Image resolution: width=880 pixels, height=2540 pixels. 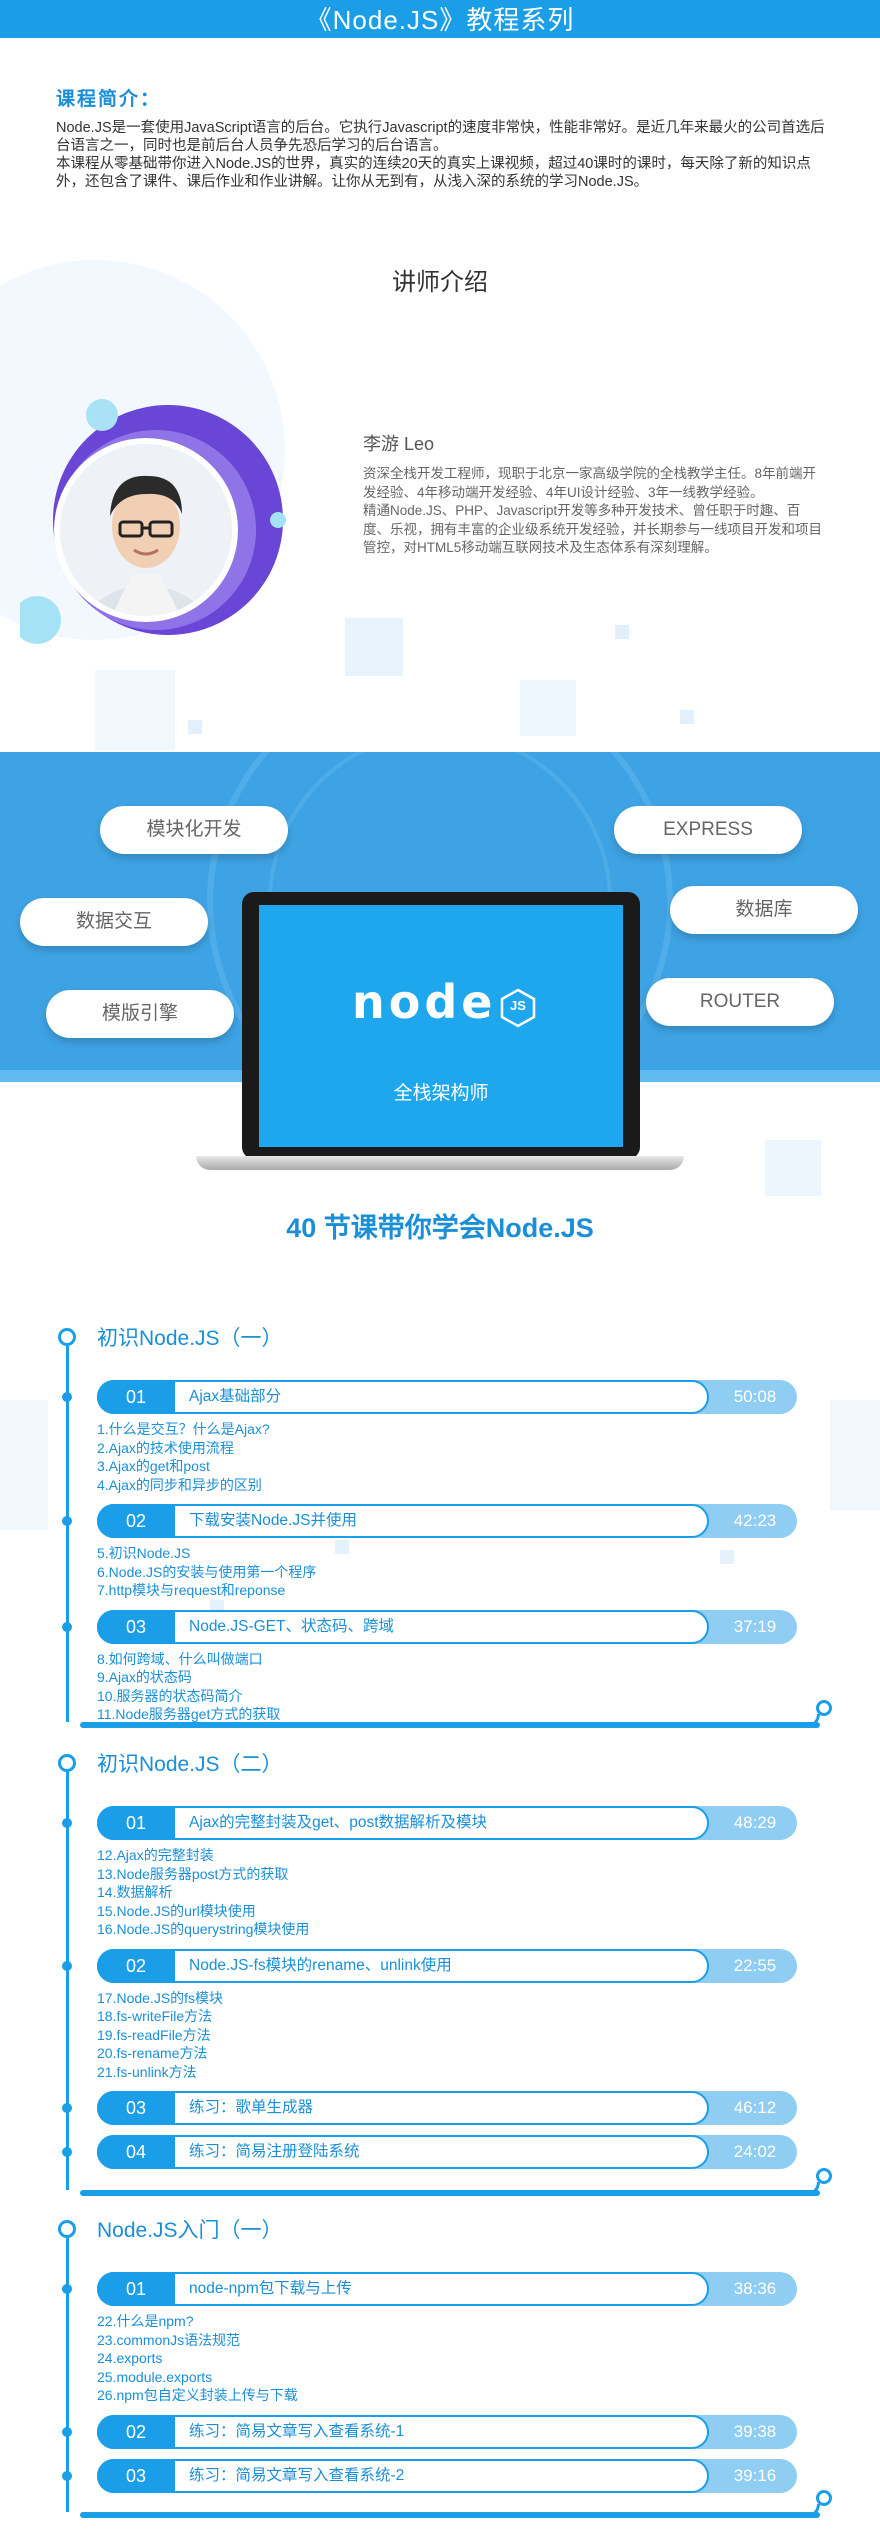 What do you see at coordinates (755, 1396) in the screenshot?
I see `lesson-duration: 50:08` at bounding box center [755, 1396].